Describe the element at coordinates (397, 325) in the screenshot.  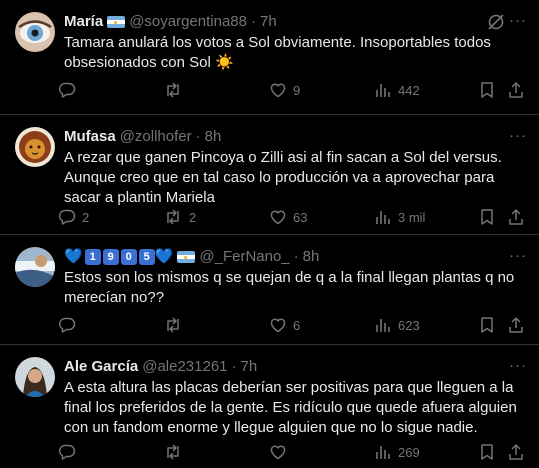
I see `views-button: 623` at that location.